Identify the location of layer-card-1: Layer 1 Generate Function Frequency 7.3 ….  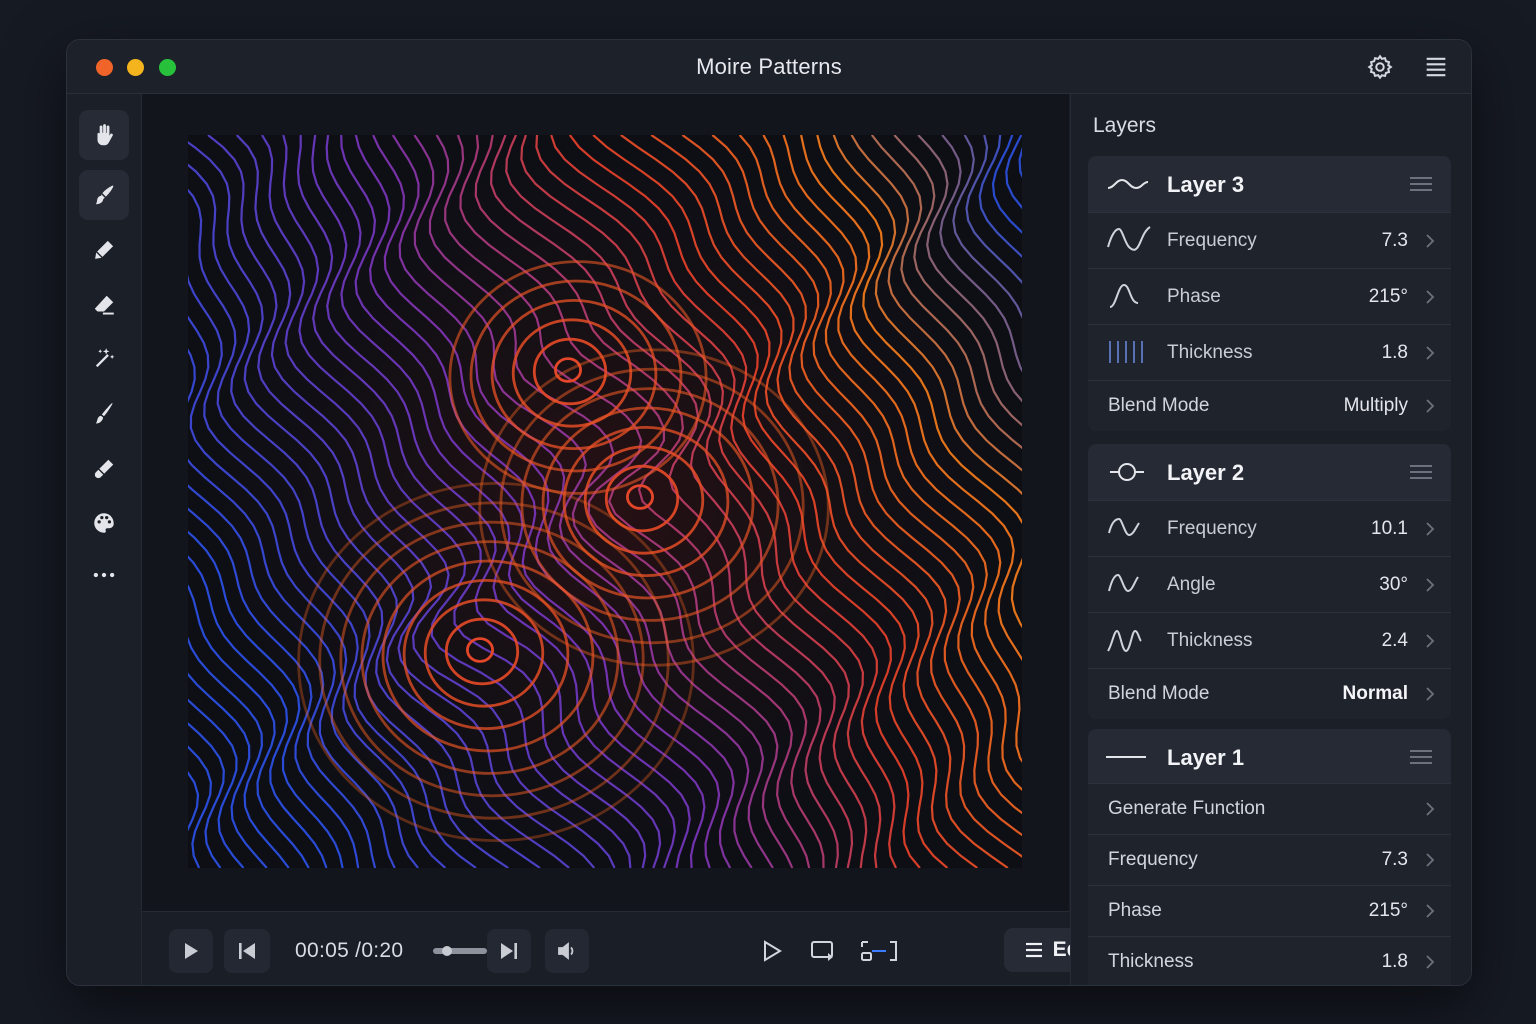
(1269, 857).